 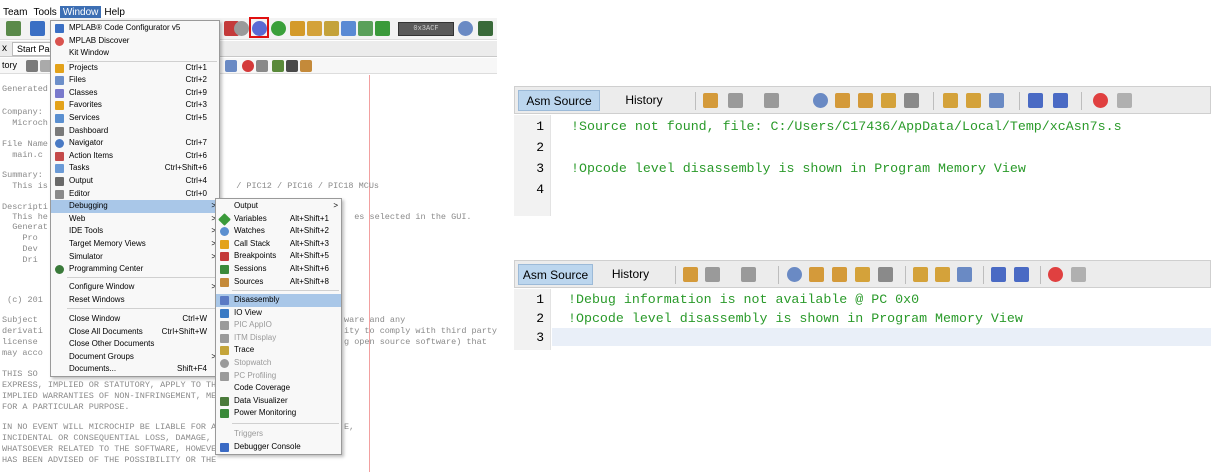 What do you see at coordinates (135, 319) in the screenshot?
I see `menu-item-close-window: Close Window Ctrl+W` at bounding box center [135, 319].